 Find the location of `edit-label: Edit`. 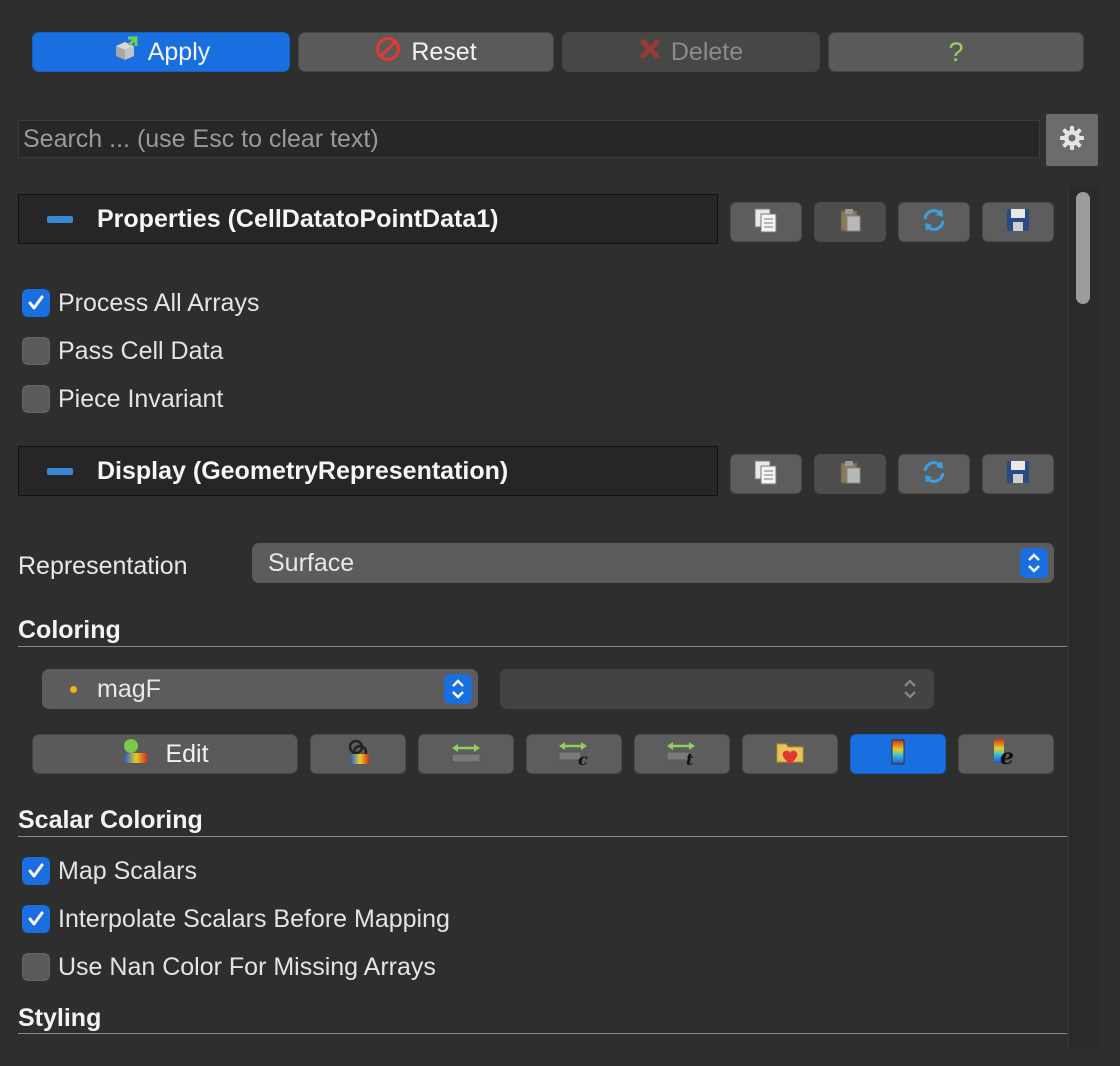

edit-label: Edit is located at coordinates (187, 753).